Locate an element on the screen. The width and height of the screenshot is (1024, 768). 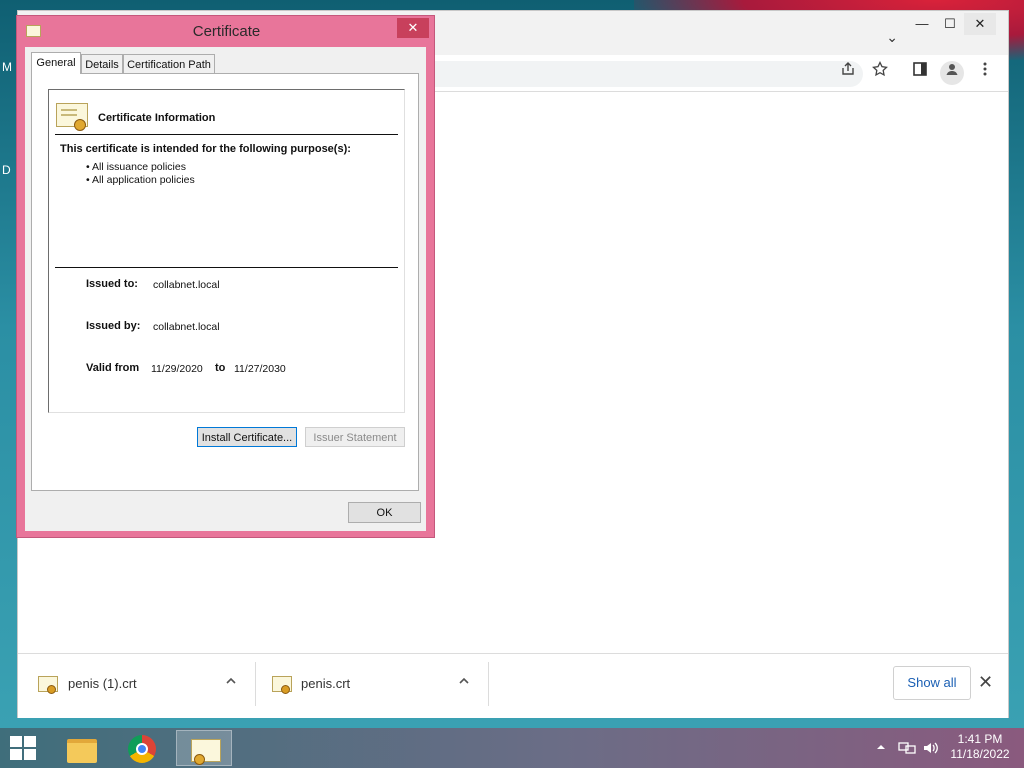
tab-search-icon: ⌄ is located at coordinates (892, 37).